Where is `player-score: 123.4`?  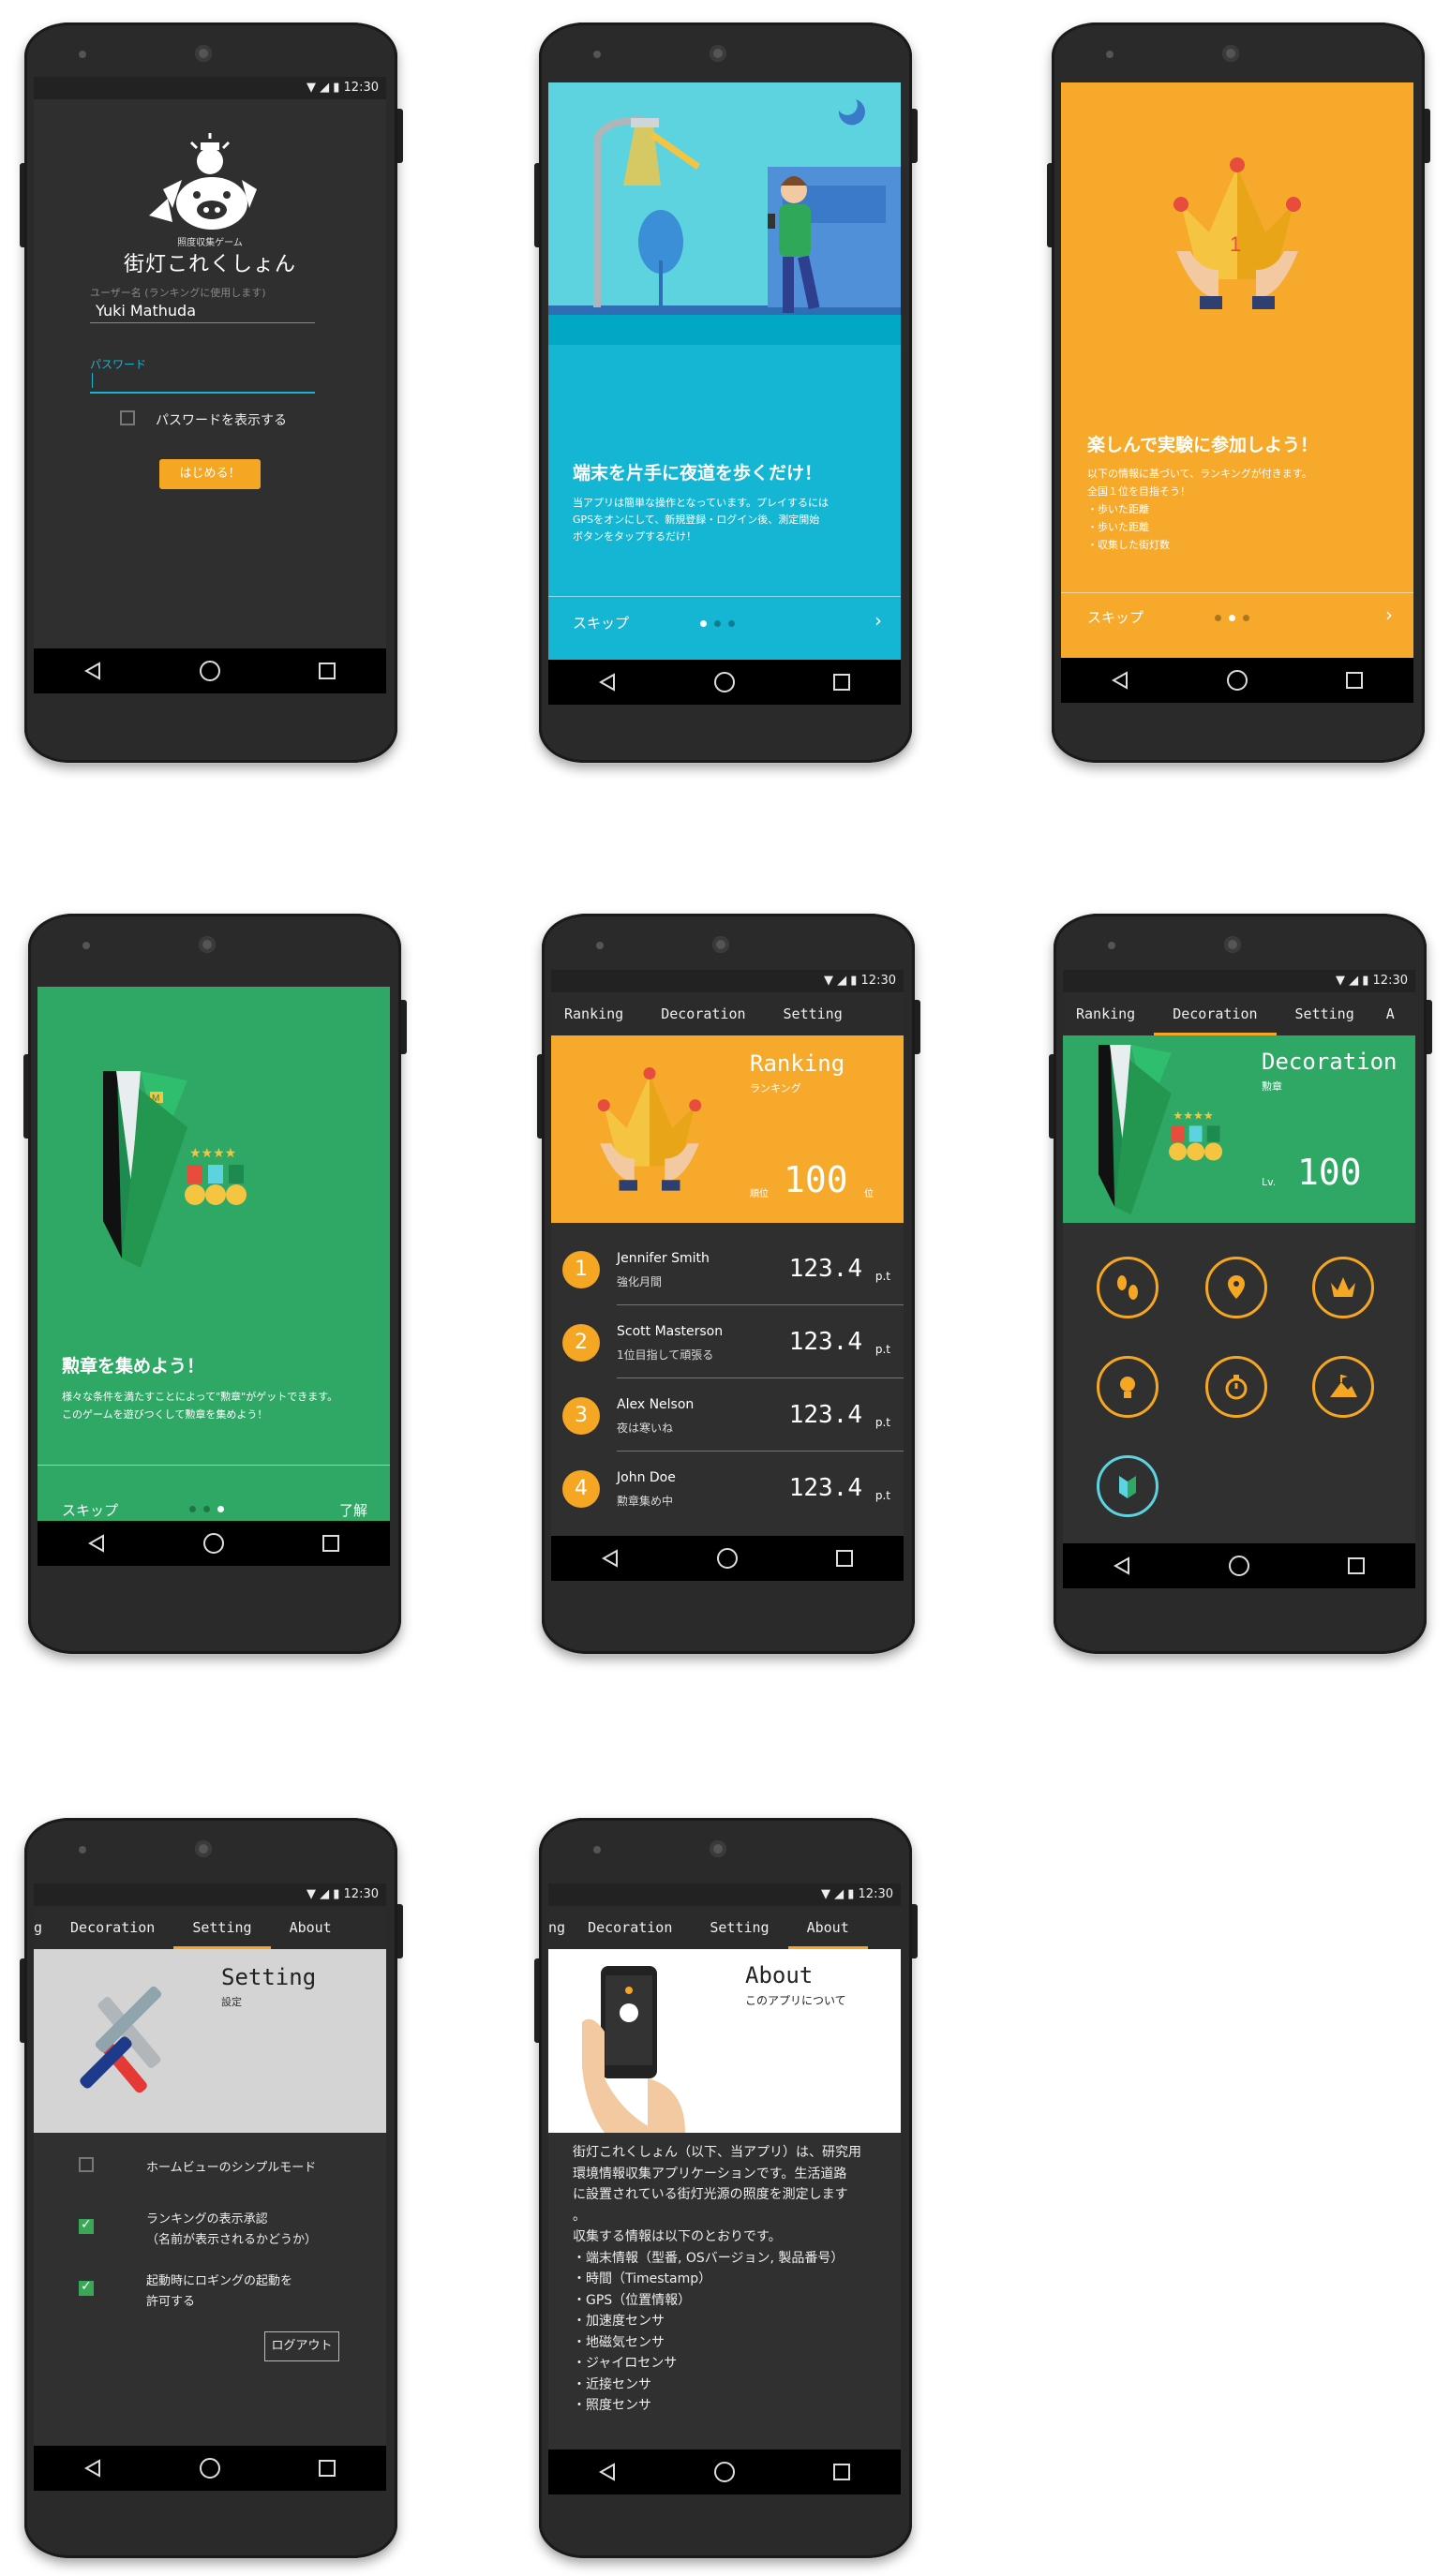
player-score: 123.4 is located at coordinates (825, 1415).